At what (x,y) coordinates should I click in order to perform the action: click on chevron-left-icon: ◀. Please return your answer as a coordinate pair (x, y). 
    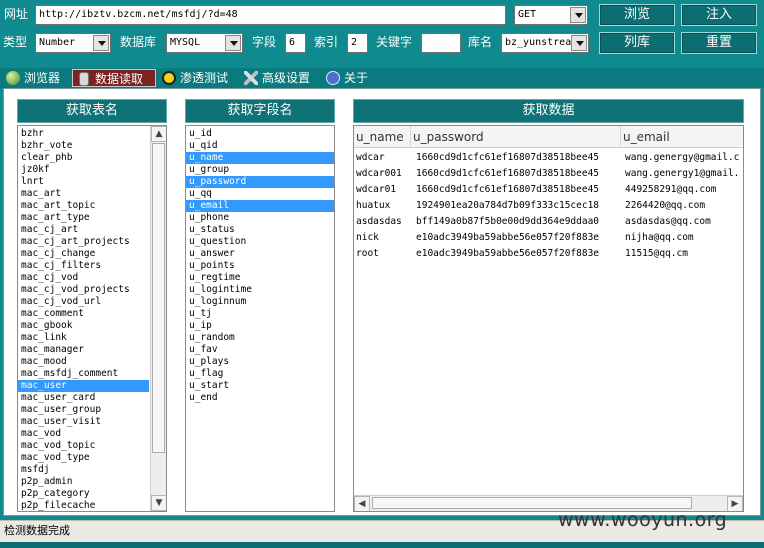
    Looking at the image, I should click on (362, 503).